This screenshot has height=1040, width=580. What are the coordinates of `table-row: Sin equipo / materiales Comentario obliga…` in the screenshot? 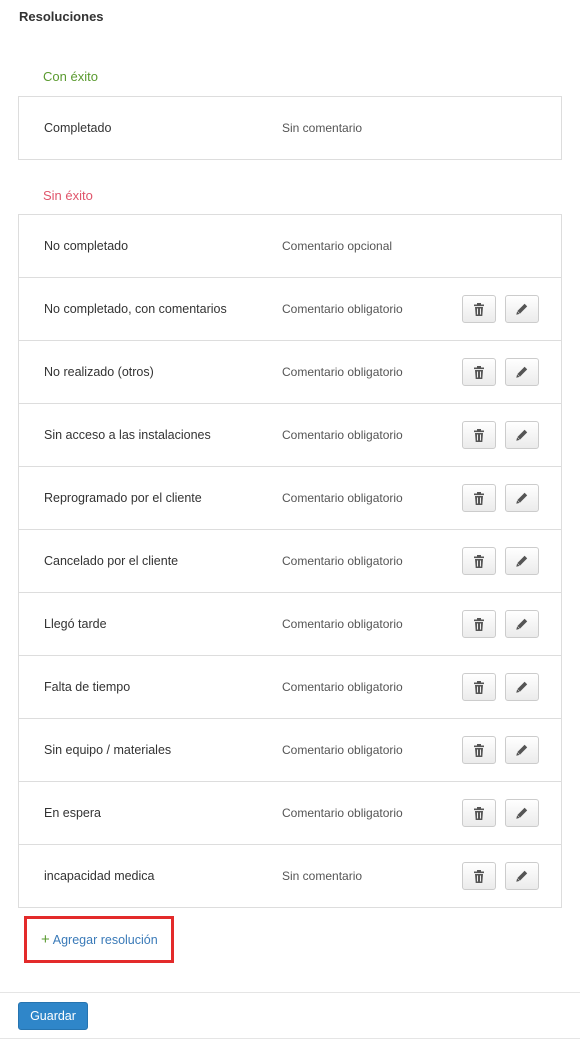 It's located at (290, 750).